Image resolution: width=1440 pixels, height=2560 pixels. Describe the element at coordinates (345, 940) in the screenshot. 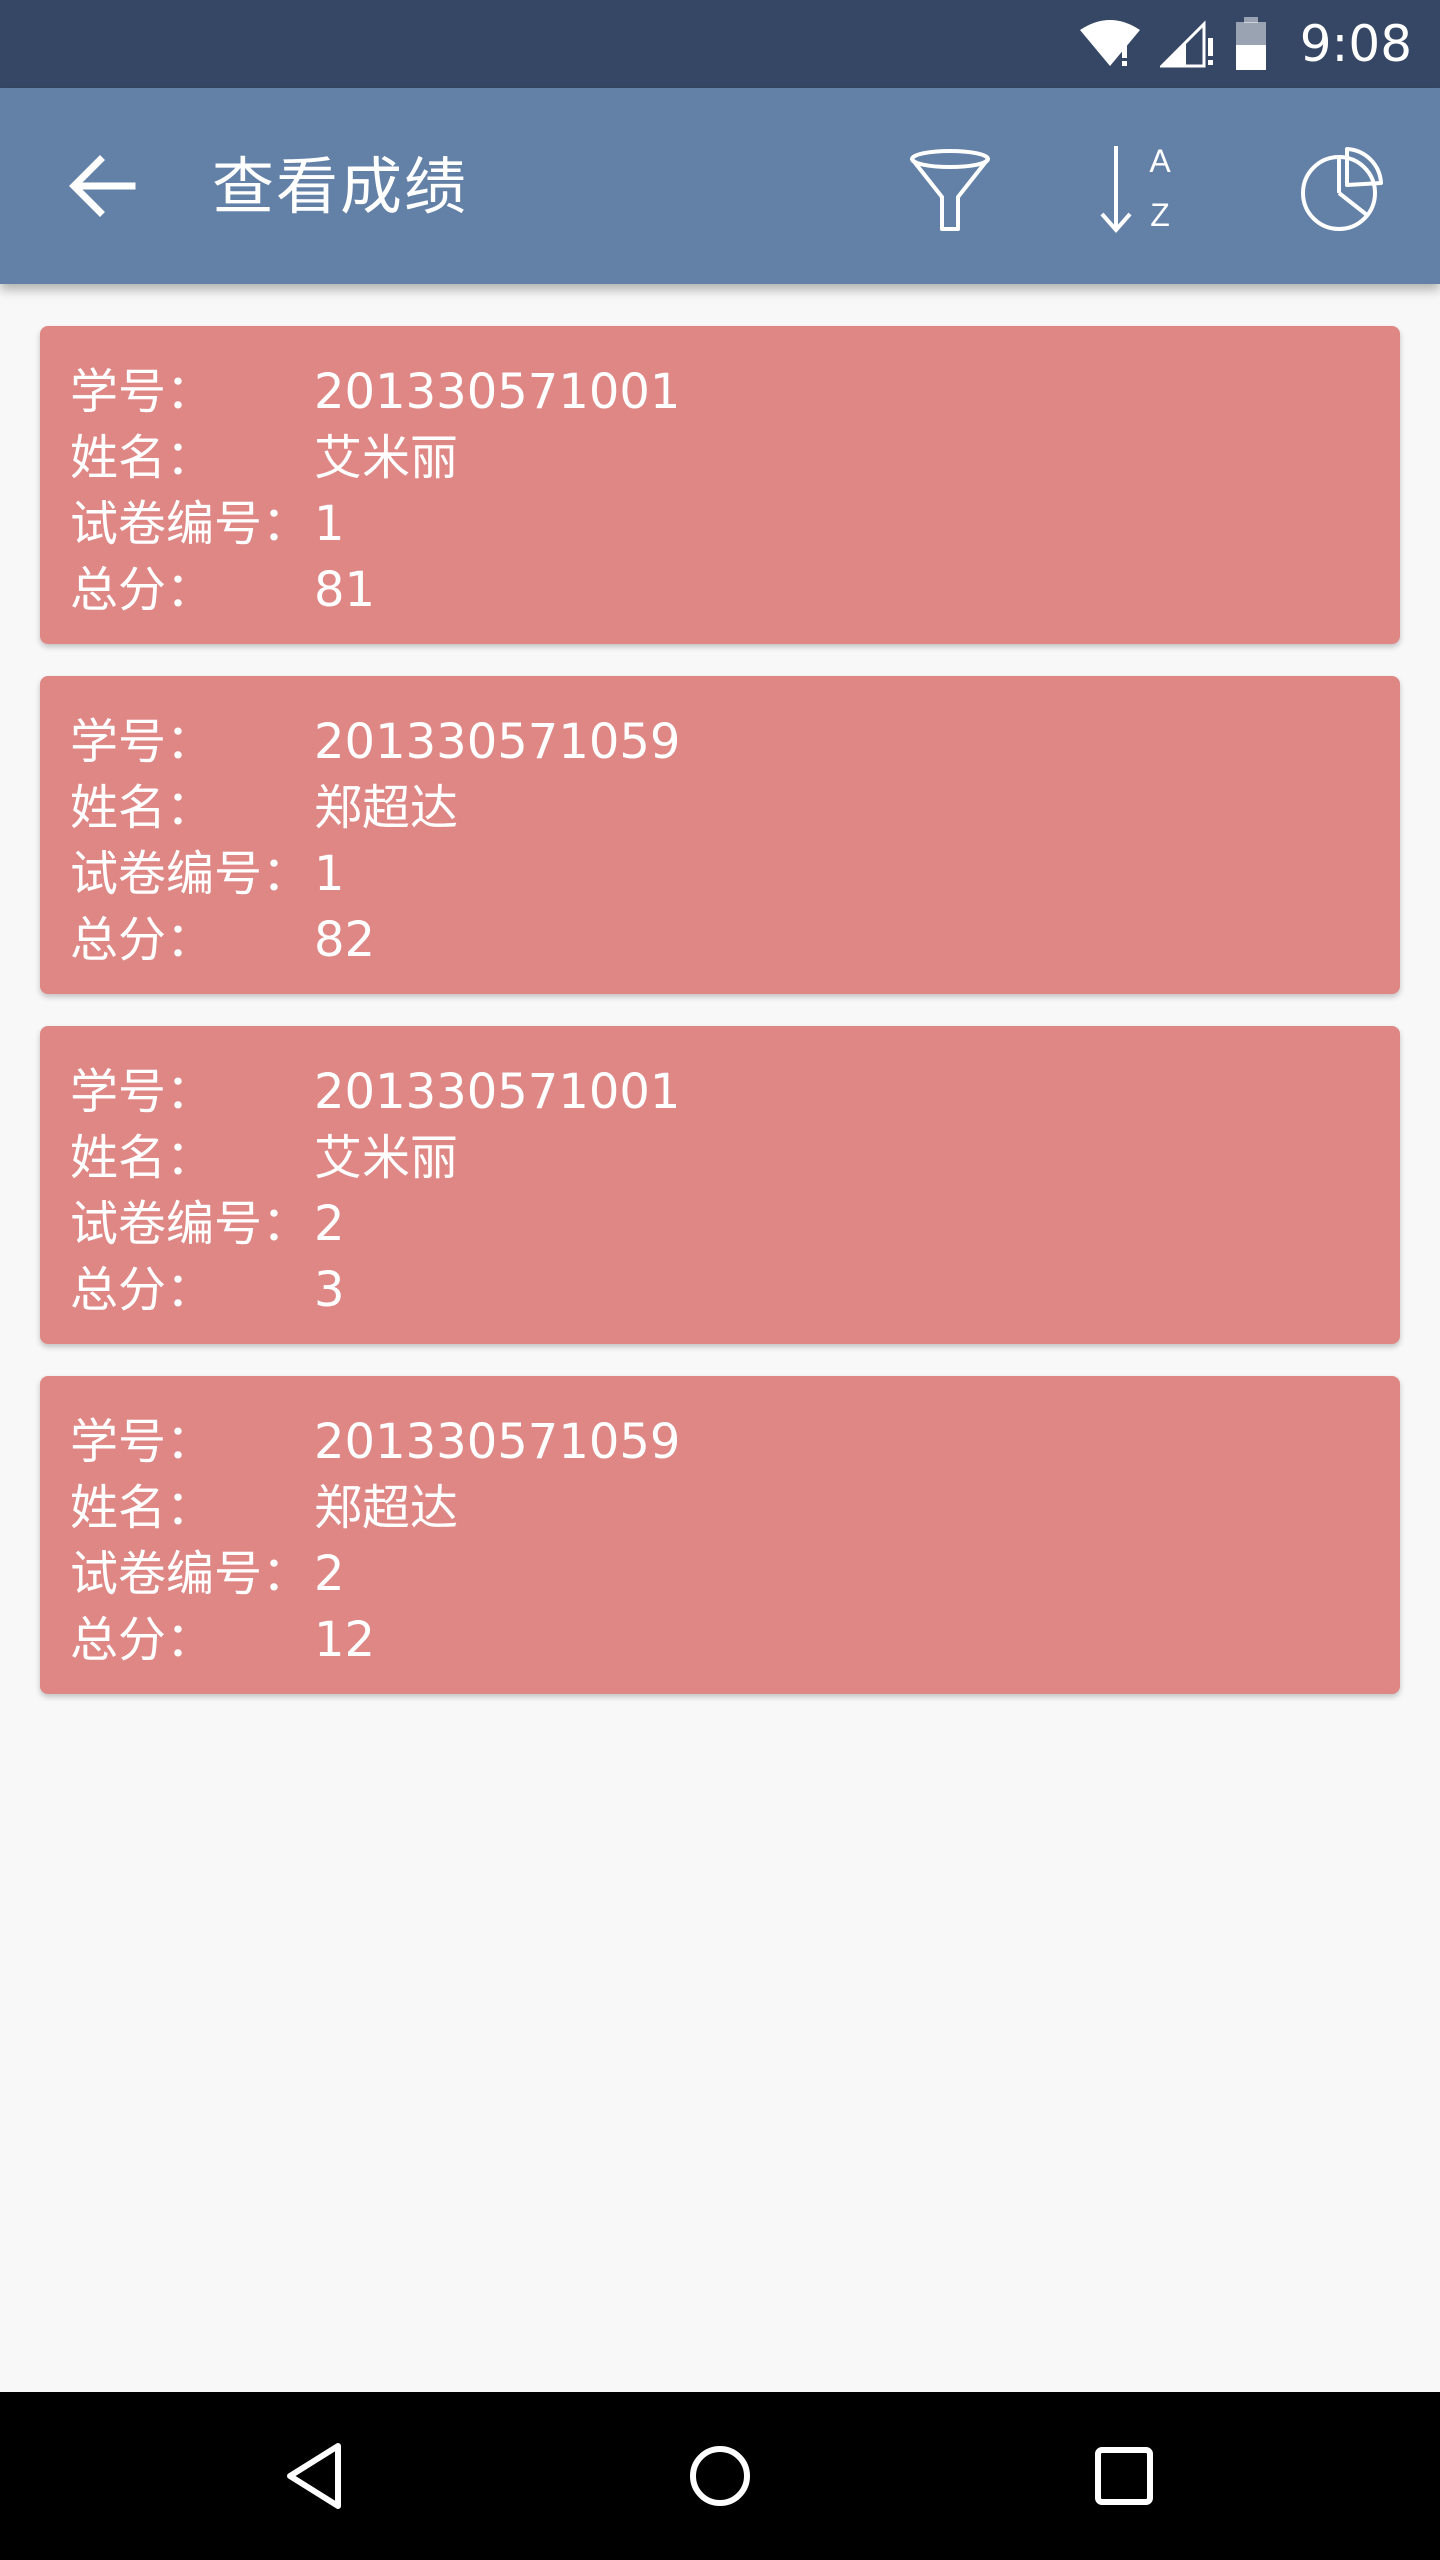

I see `total-value: 82` at that location.